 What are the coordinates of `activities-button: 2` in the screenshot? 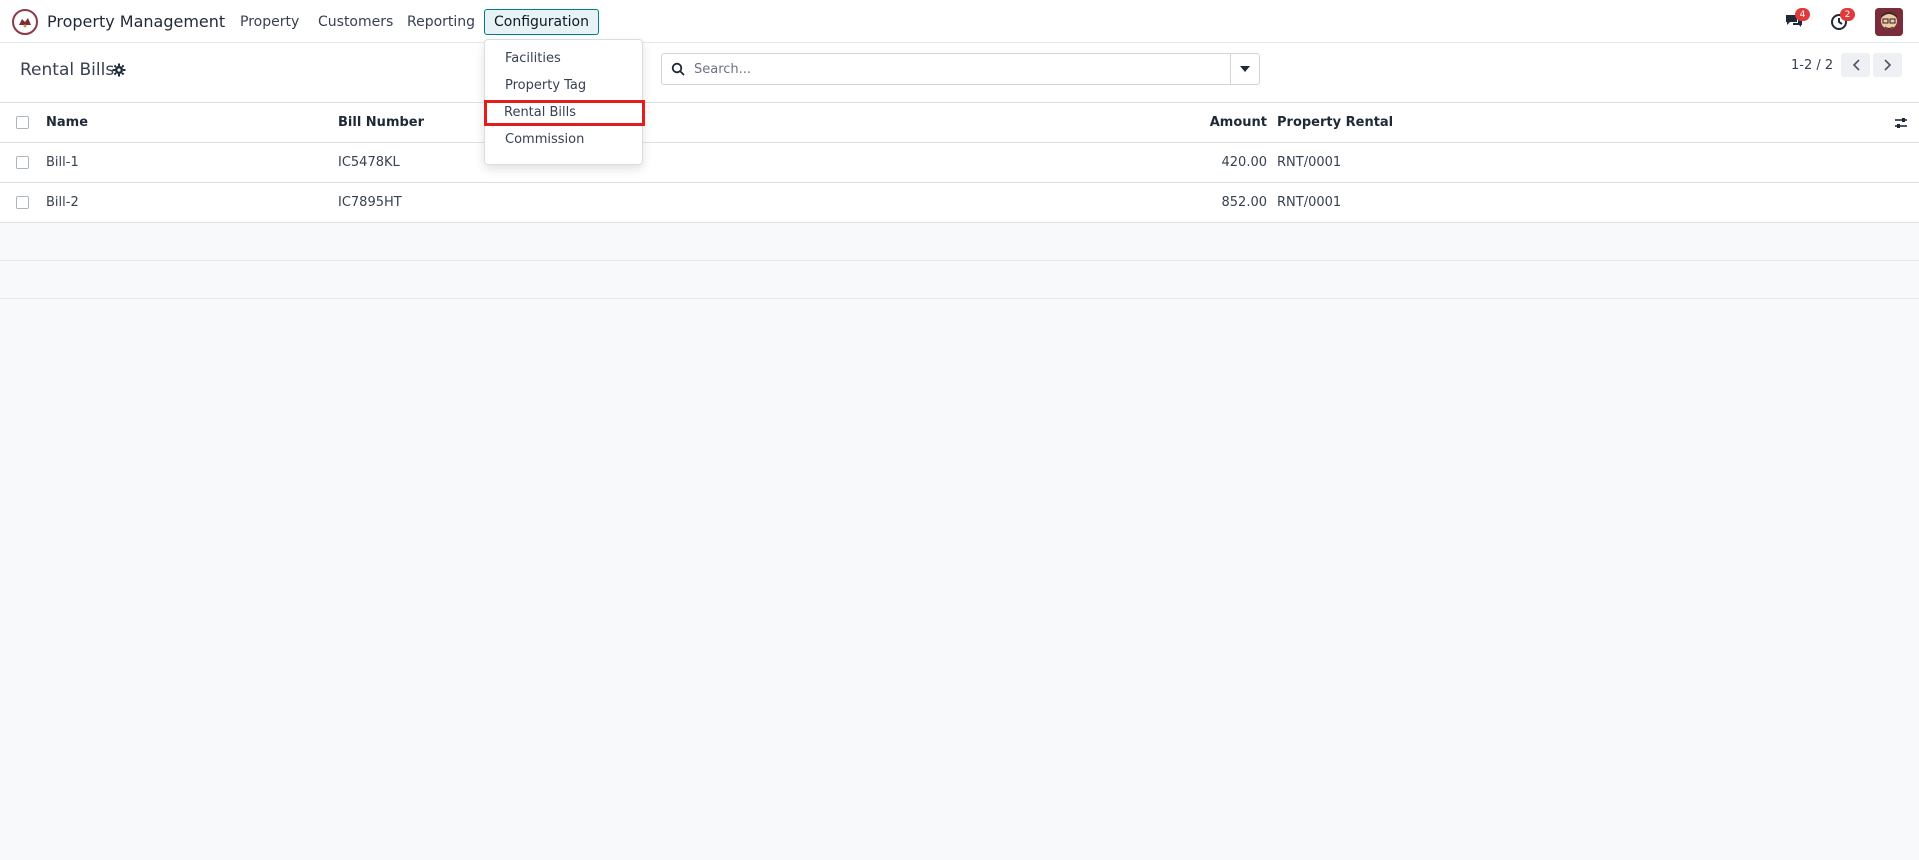 It's located at (1842, 20).